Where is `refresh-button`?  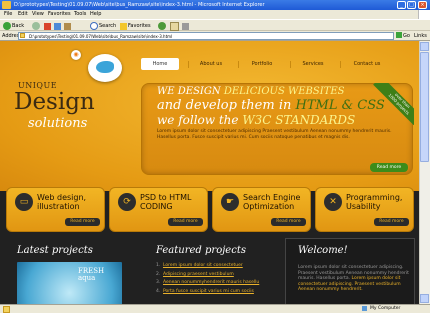 refresh-button is located at coordinates (58, 26).